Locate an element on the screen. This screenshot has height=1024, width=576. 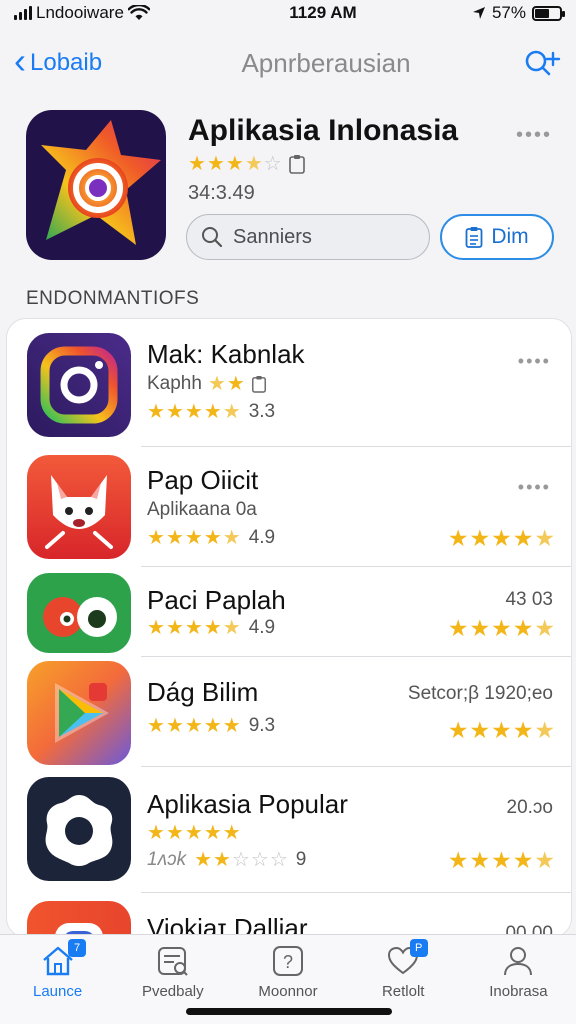
tab-label: Inobrasa is located at coordinates (518, 991).